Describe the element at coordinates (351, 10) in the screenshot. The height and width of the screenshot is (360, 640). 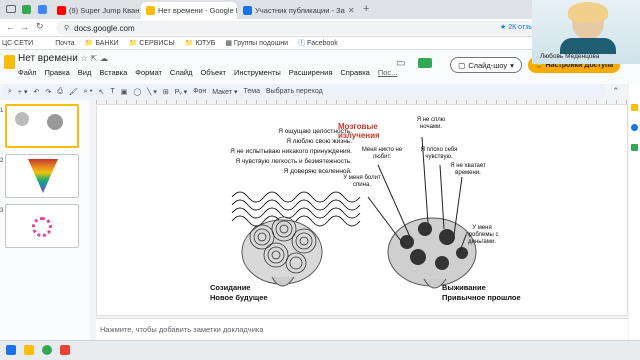
I see `close-icon: ✕` at that location.